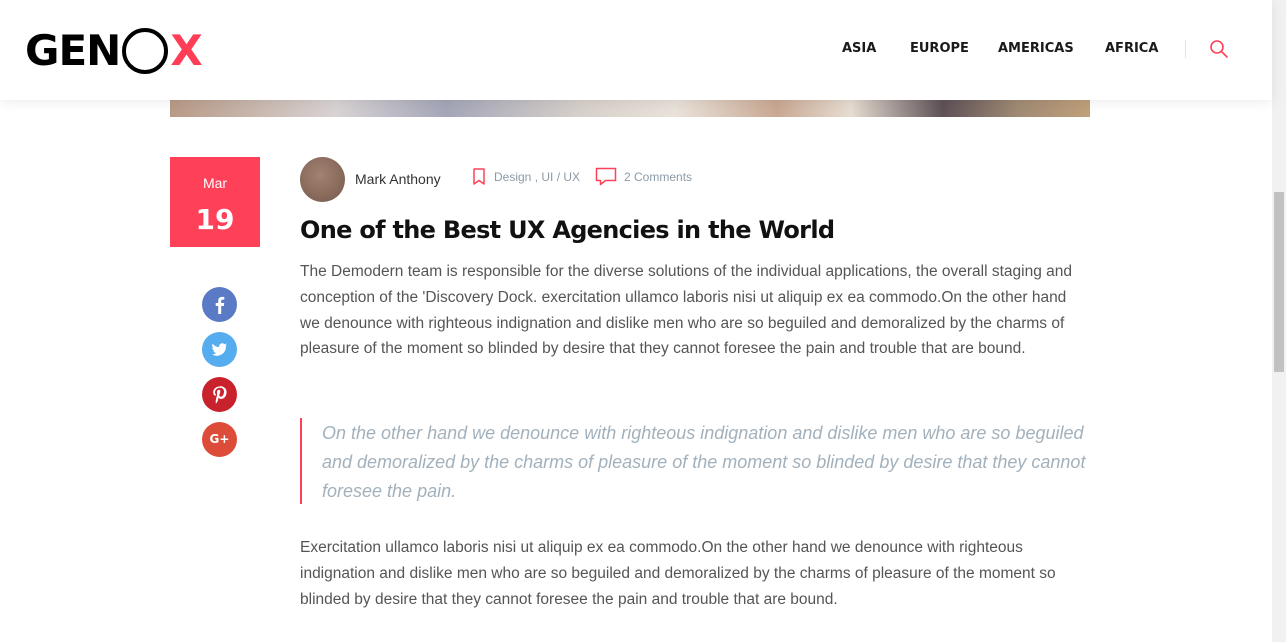 This screenshot has width=1286, height=642. I want to click on share-facebook-button, so click(219, 304).